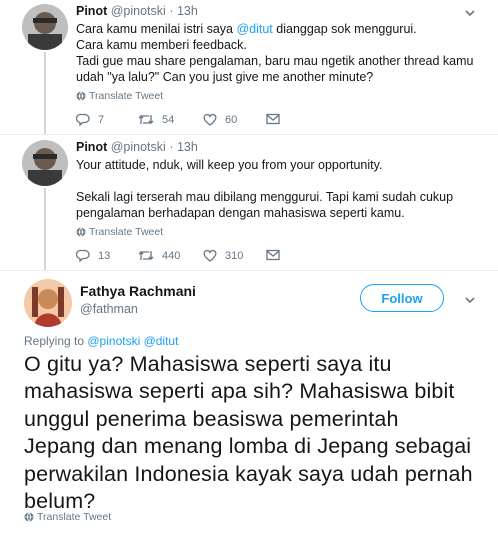  I want to click on follow-button: Follow, so click(402, 298).